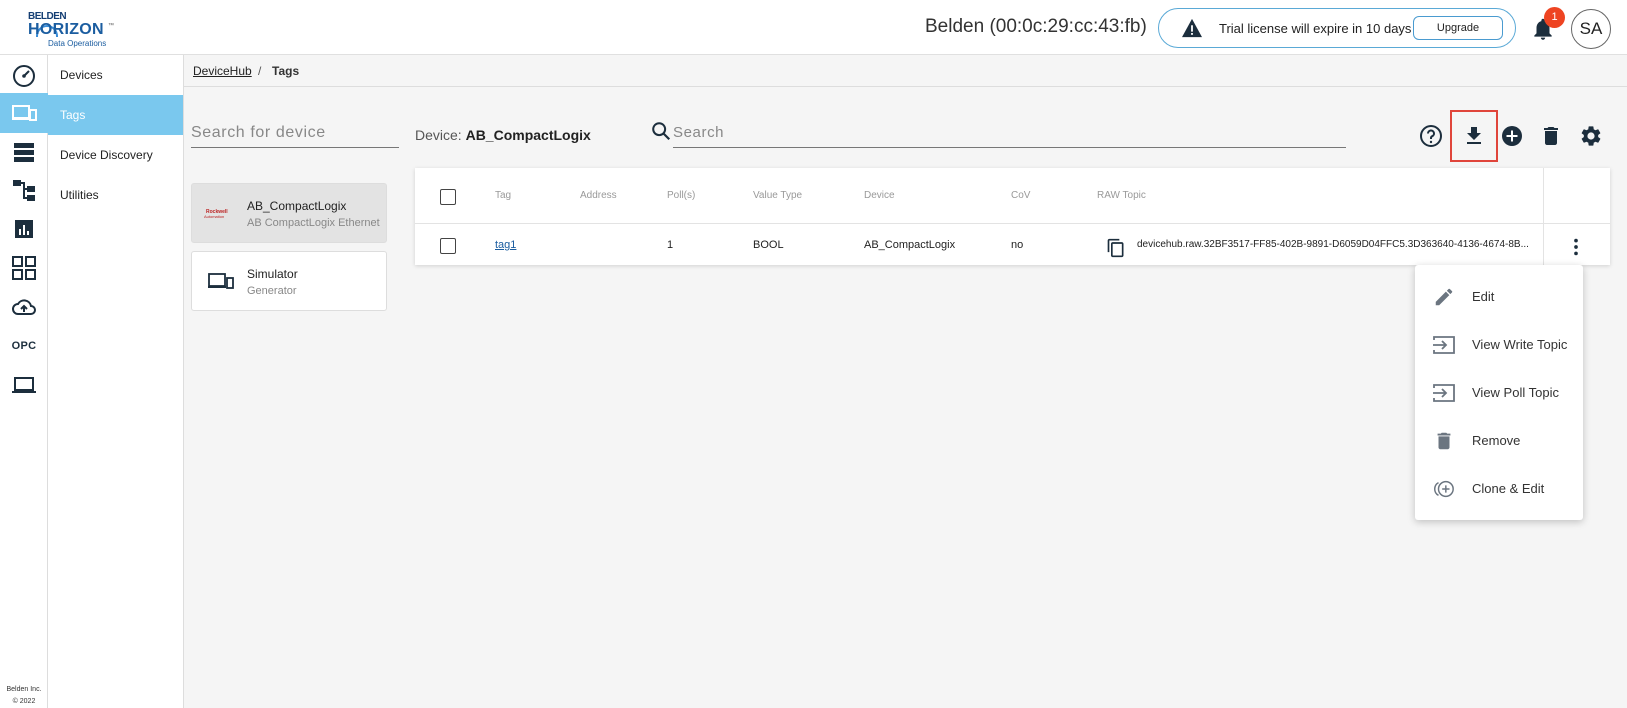 This screenshot has width=1627, height=708. Describe the element at coordinates (313, 223) in the screenshot. I see `device-subtitle: AB CompactLogix Ethernet` at that location.